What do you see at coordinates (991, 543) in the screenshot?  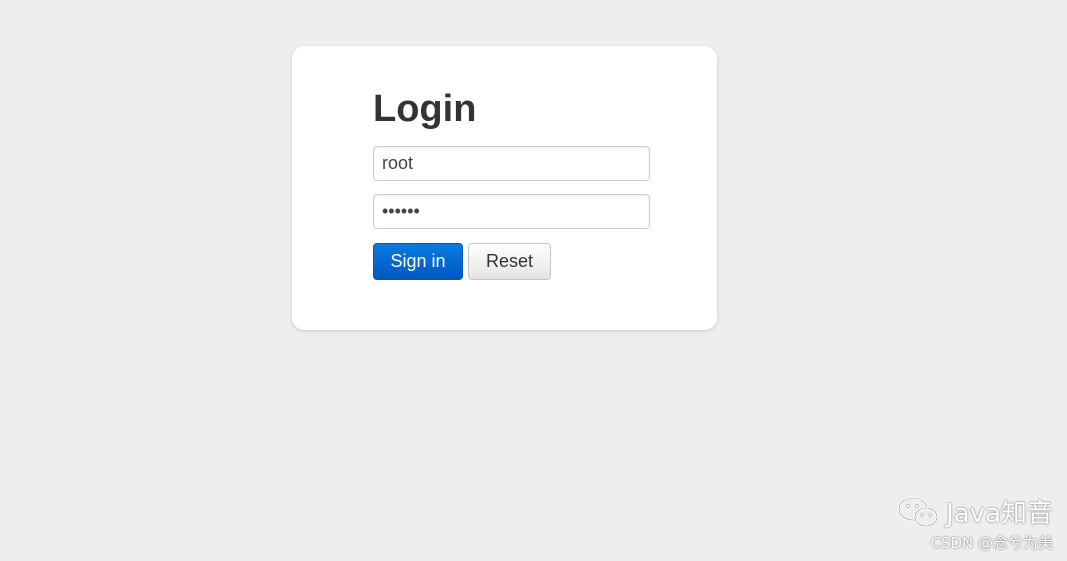 I see `watermark-credit: CSDN @念兮为美` at bounding box center [991, 543].